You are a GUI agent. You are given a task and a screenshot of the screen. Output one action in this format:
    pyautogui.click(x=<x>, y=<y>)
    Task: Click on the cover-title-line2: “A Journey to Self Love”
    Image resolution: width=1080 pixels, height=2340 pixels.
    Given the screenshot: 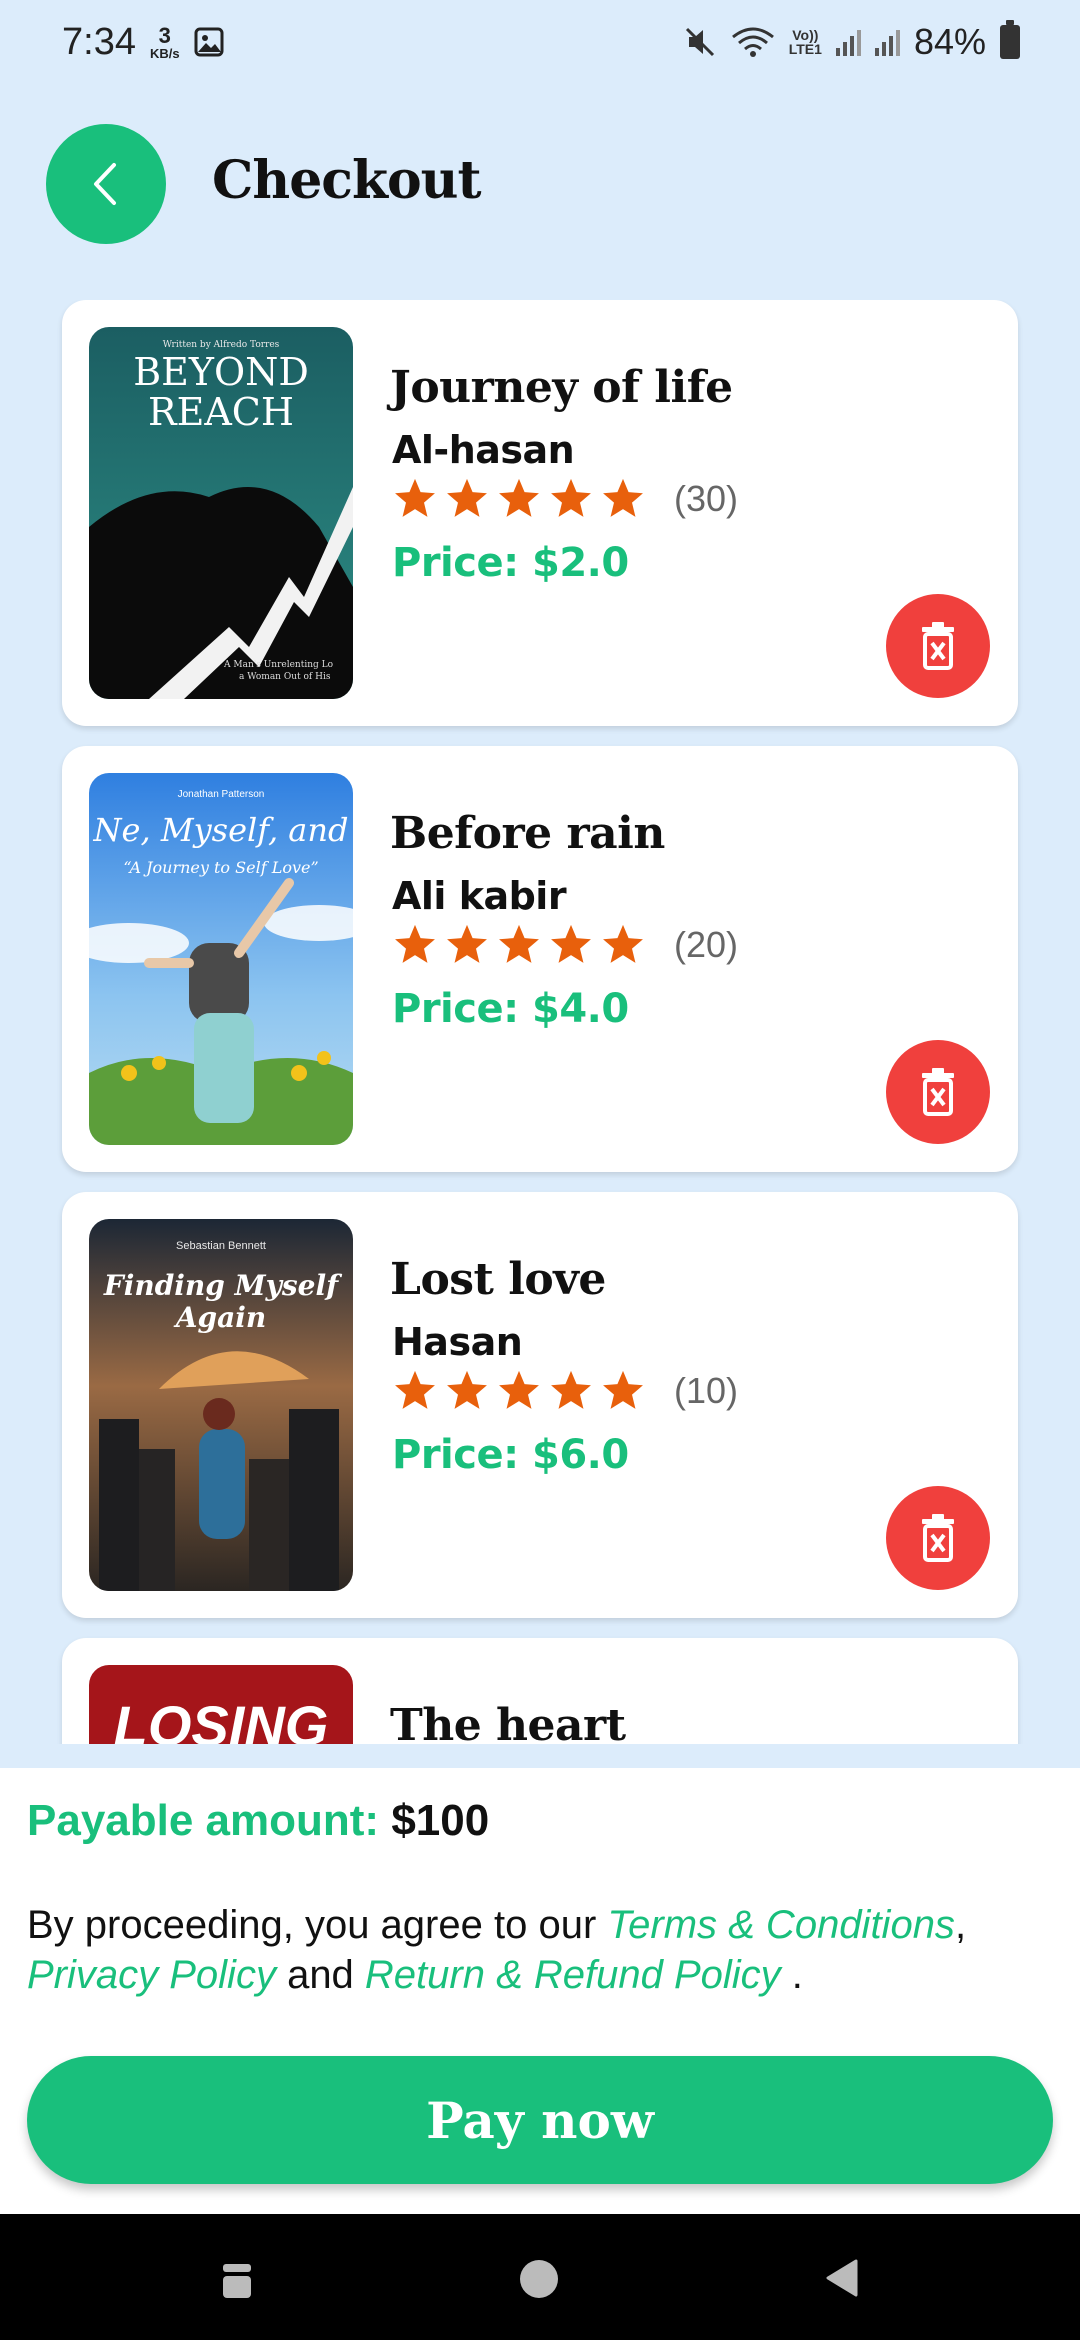 What is the action you would take?
    pyautogui.click(x=220, y=867)
    